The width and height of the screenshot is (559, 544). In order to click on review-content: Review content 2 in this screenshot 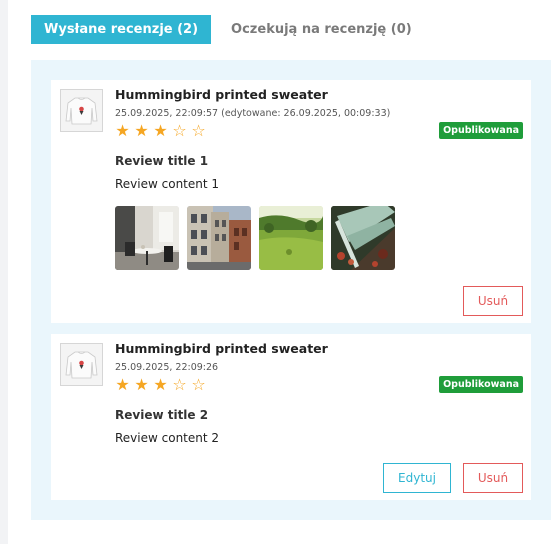, I will do `click(167, 438)`.